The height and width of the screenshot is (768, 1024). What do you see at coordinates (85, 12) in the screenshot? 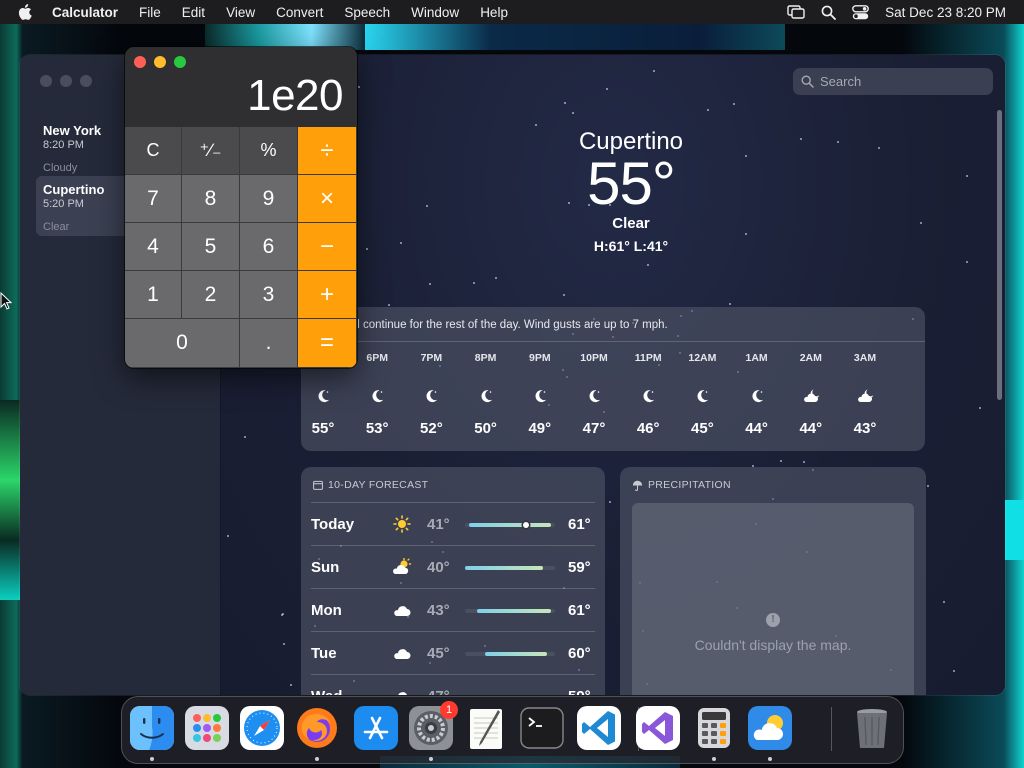
I see `menu-app-name: Calculator` at bounding box center [85, 12].